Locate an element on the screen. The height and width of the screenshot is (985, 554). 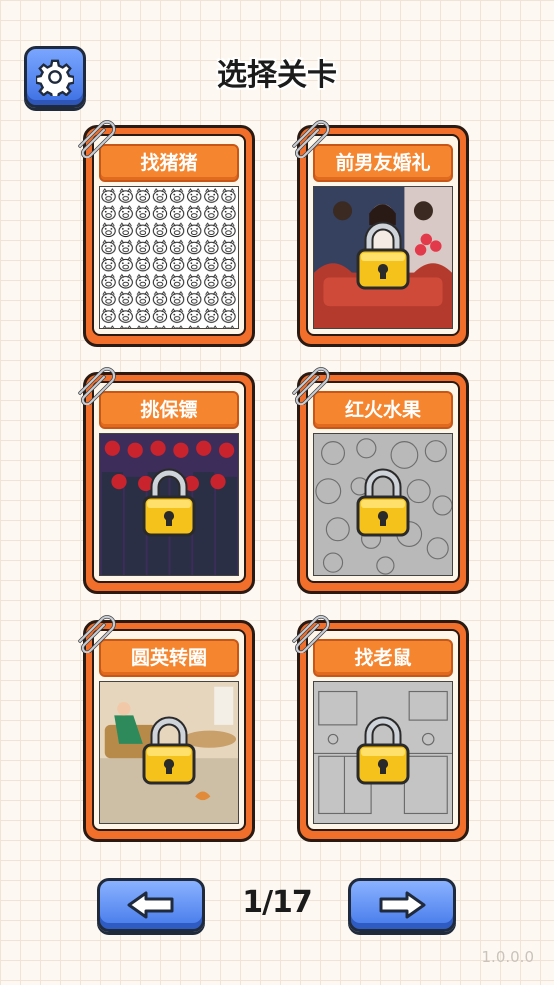
card-frame: 前男友婚礼 is located at coordinates (383, 235).